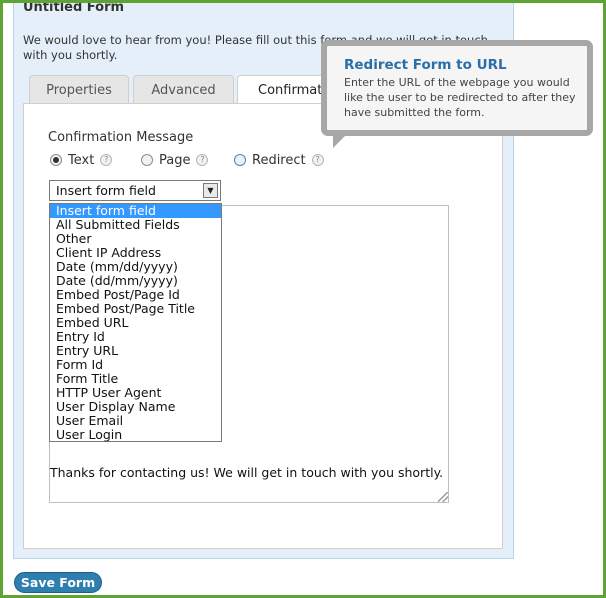 The height and width of the screenshot is (598, 606). I want to click on triangle-down-icon: ▼, so click(210, 190).